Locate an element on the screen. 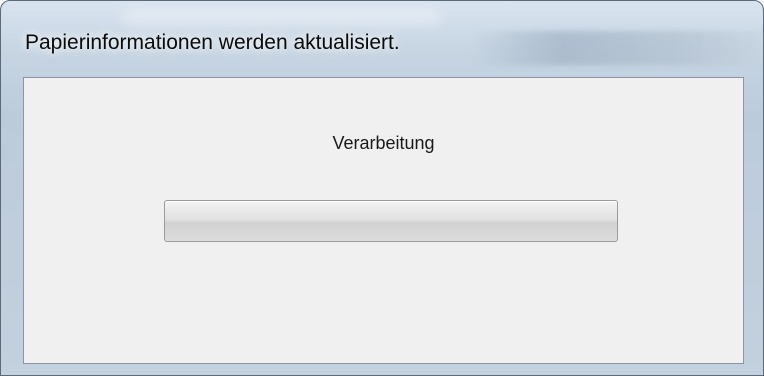 This screenshot has height=376, width=764. progress-bar is located at coordinates (391, 221).